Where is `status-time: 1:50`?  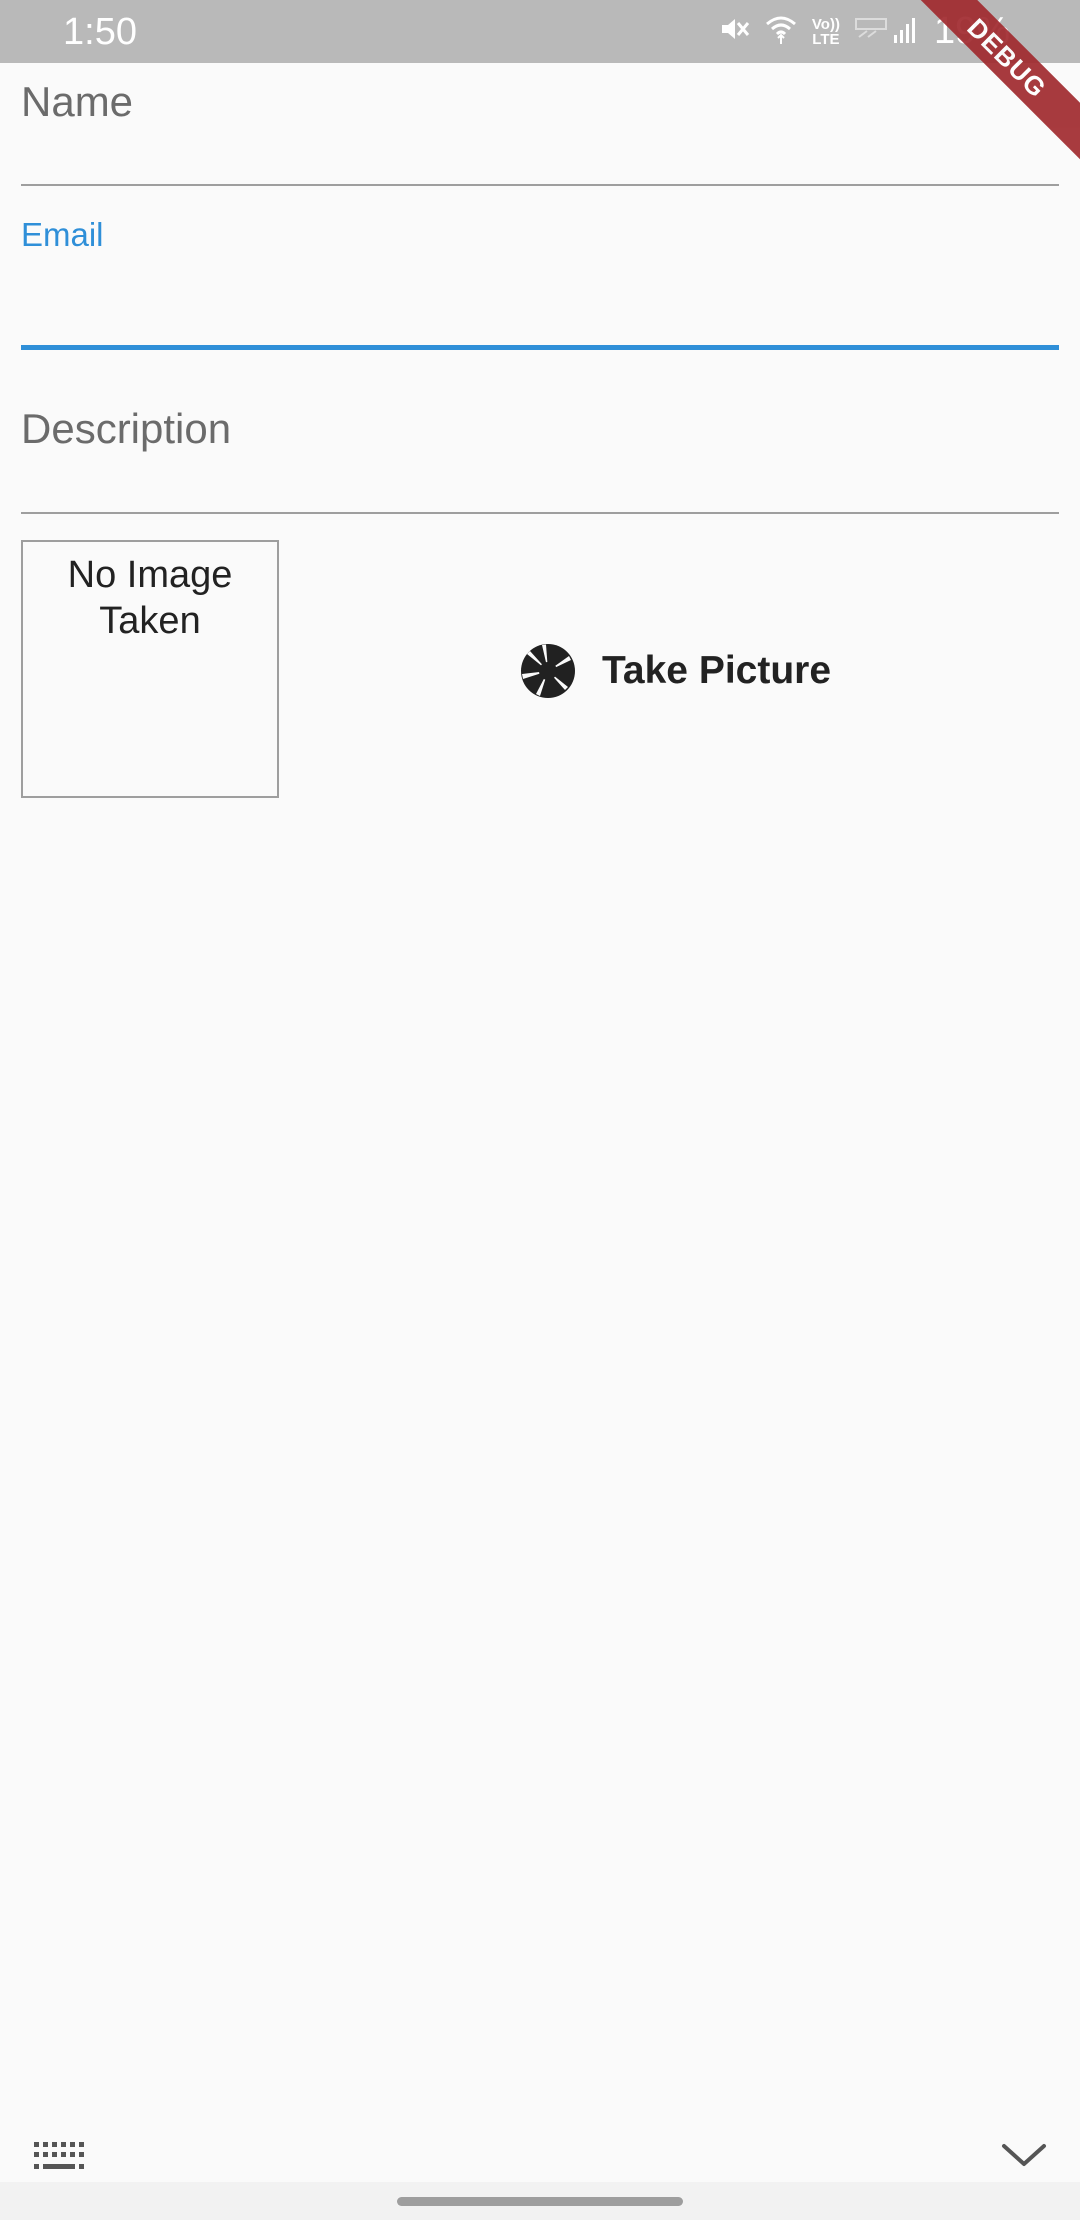
status-time: 1:50 is located at coordinates (100, 32).